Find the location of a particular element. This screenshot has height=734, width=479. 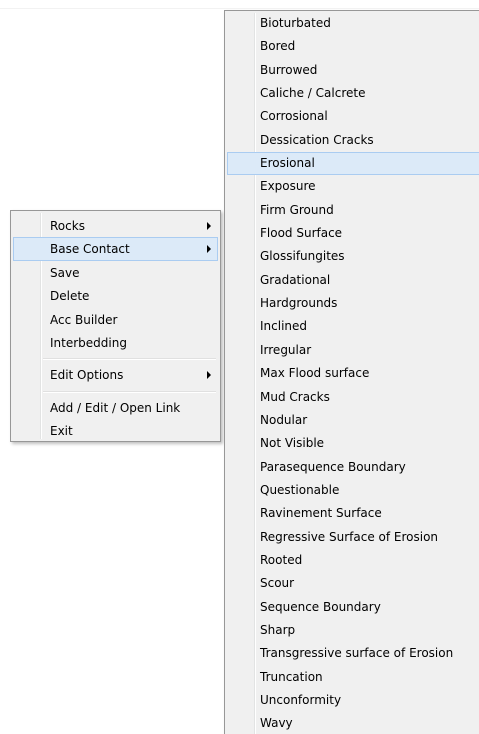

submenu-item-label: Questionable is located at coordinates (300, 489).